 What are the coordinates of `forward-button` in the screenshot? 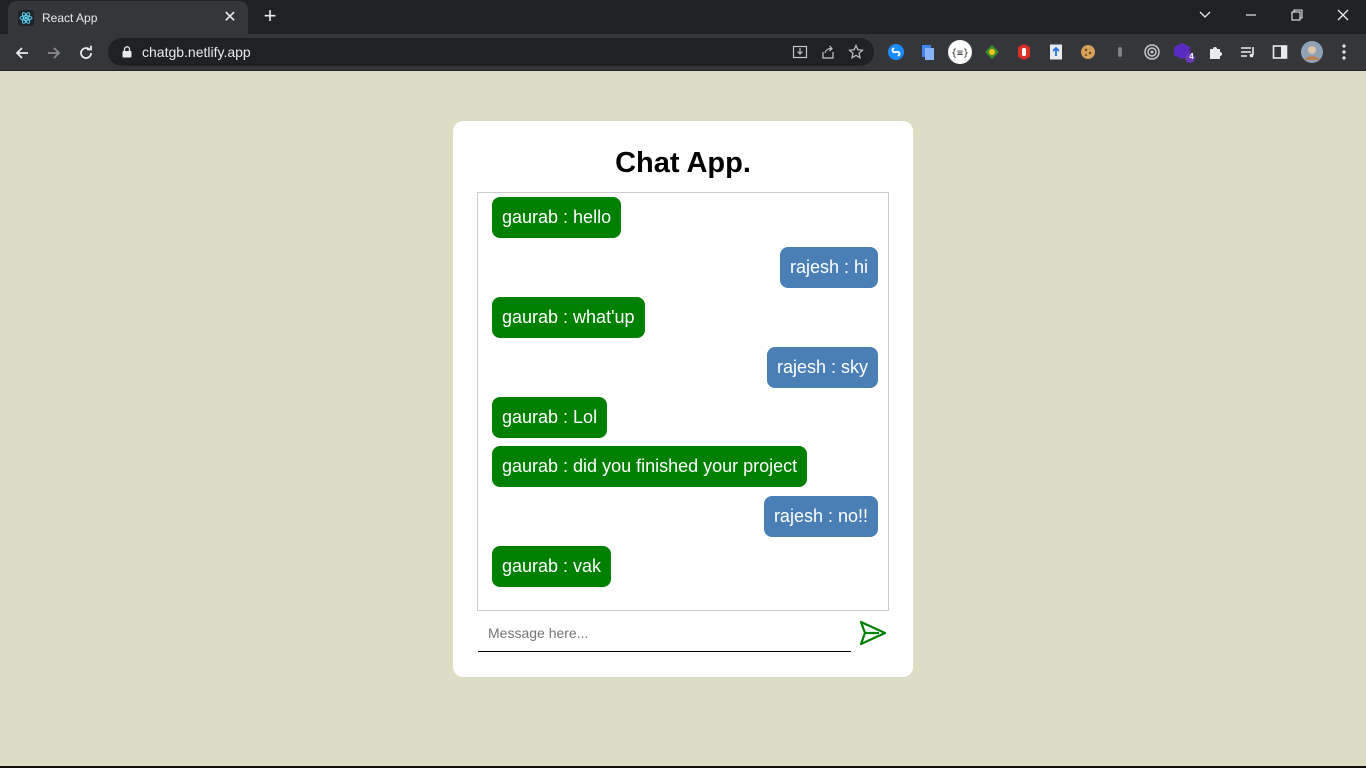 It's located at (54, 53).